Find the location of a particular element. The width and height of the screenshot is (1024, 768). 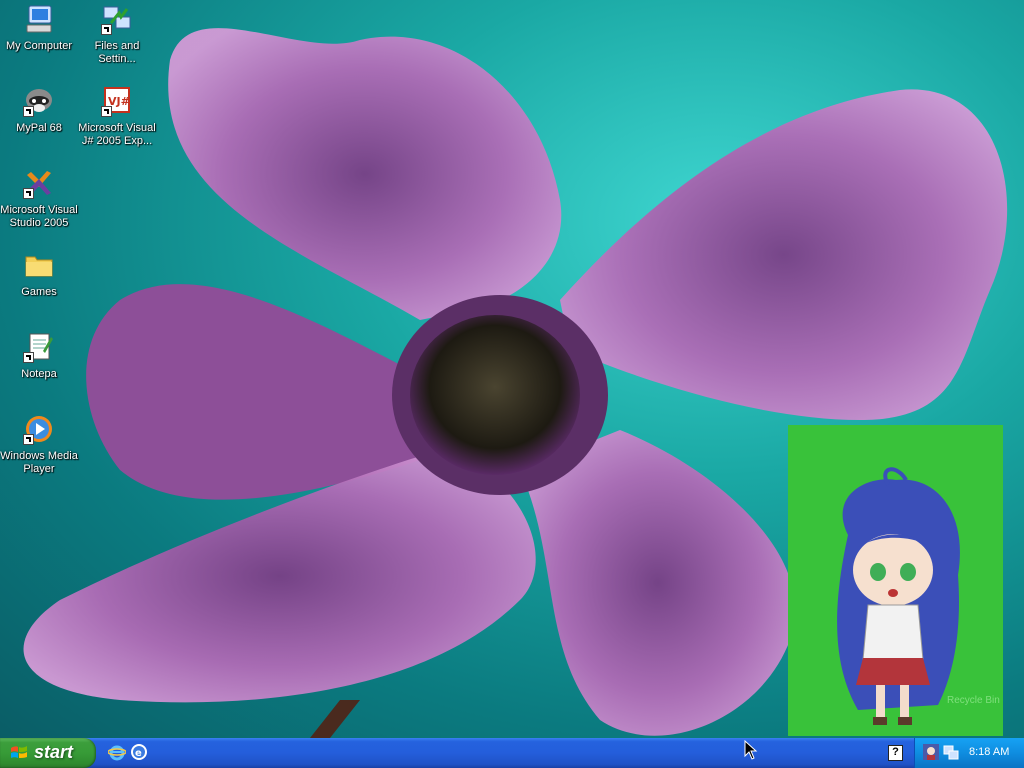

visual-studio-shortcut: Microsoft Visual Studio 2005 is located at coordinates (39, 198).